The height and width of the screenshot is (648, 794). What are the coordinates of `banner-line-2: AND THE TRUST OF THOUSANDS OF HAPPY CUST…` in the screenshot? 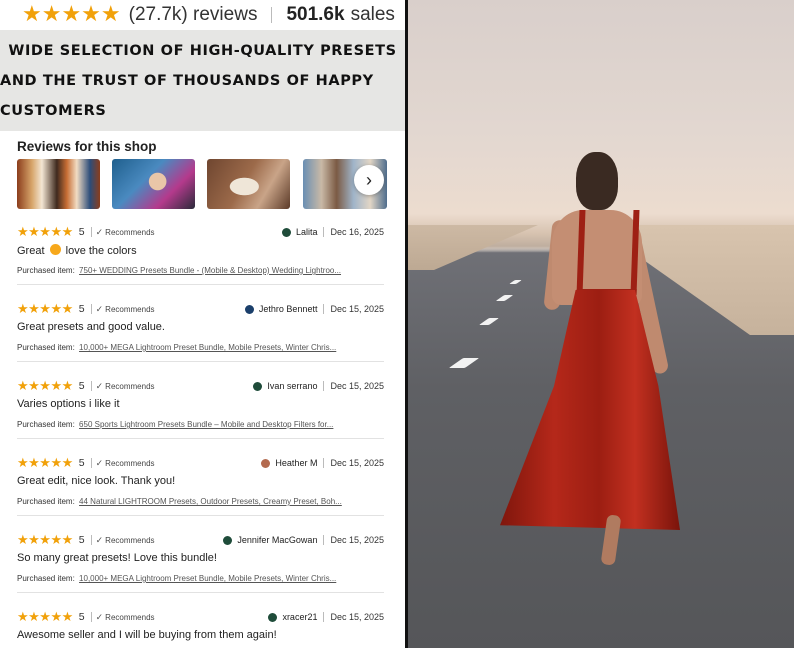 It's located at (187, 95).